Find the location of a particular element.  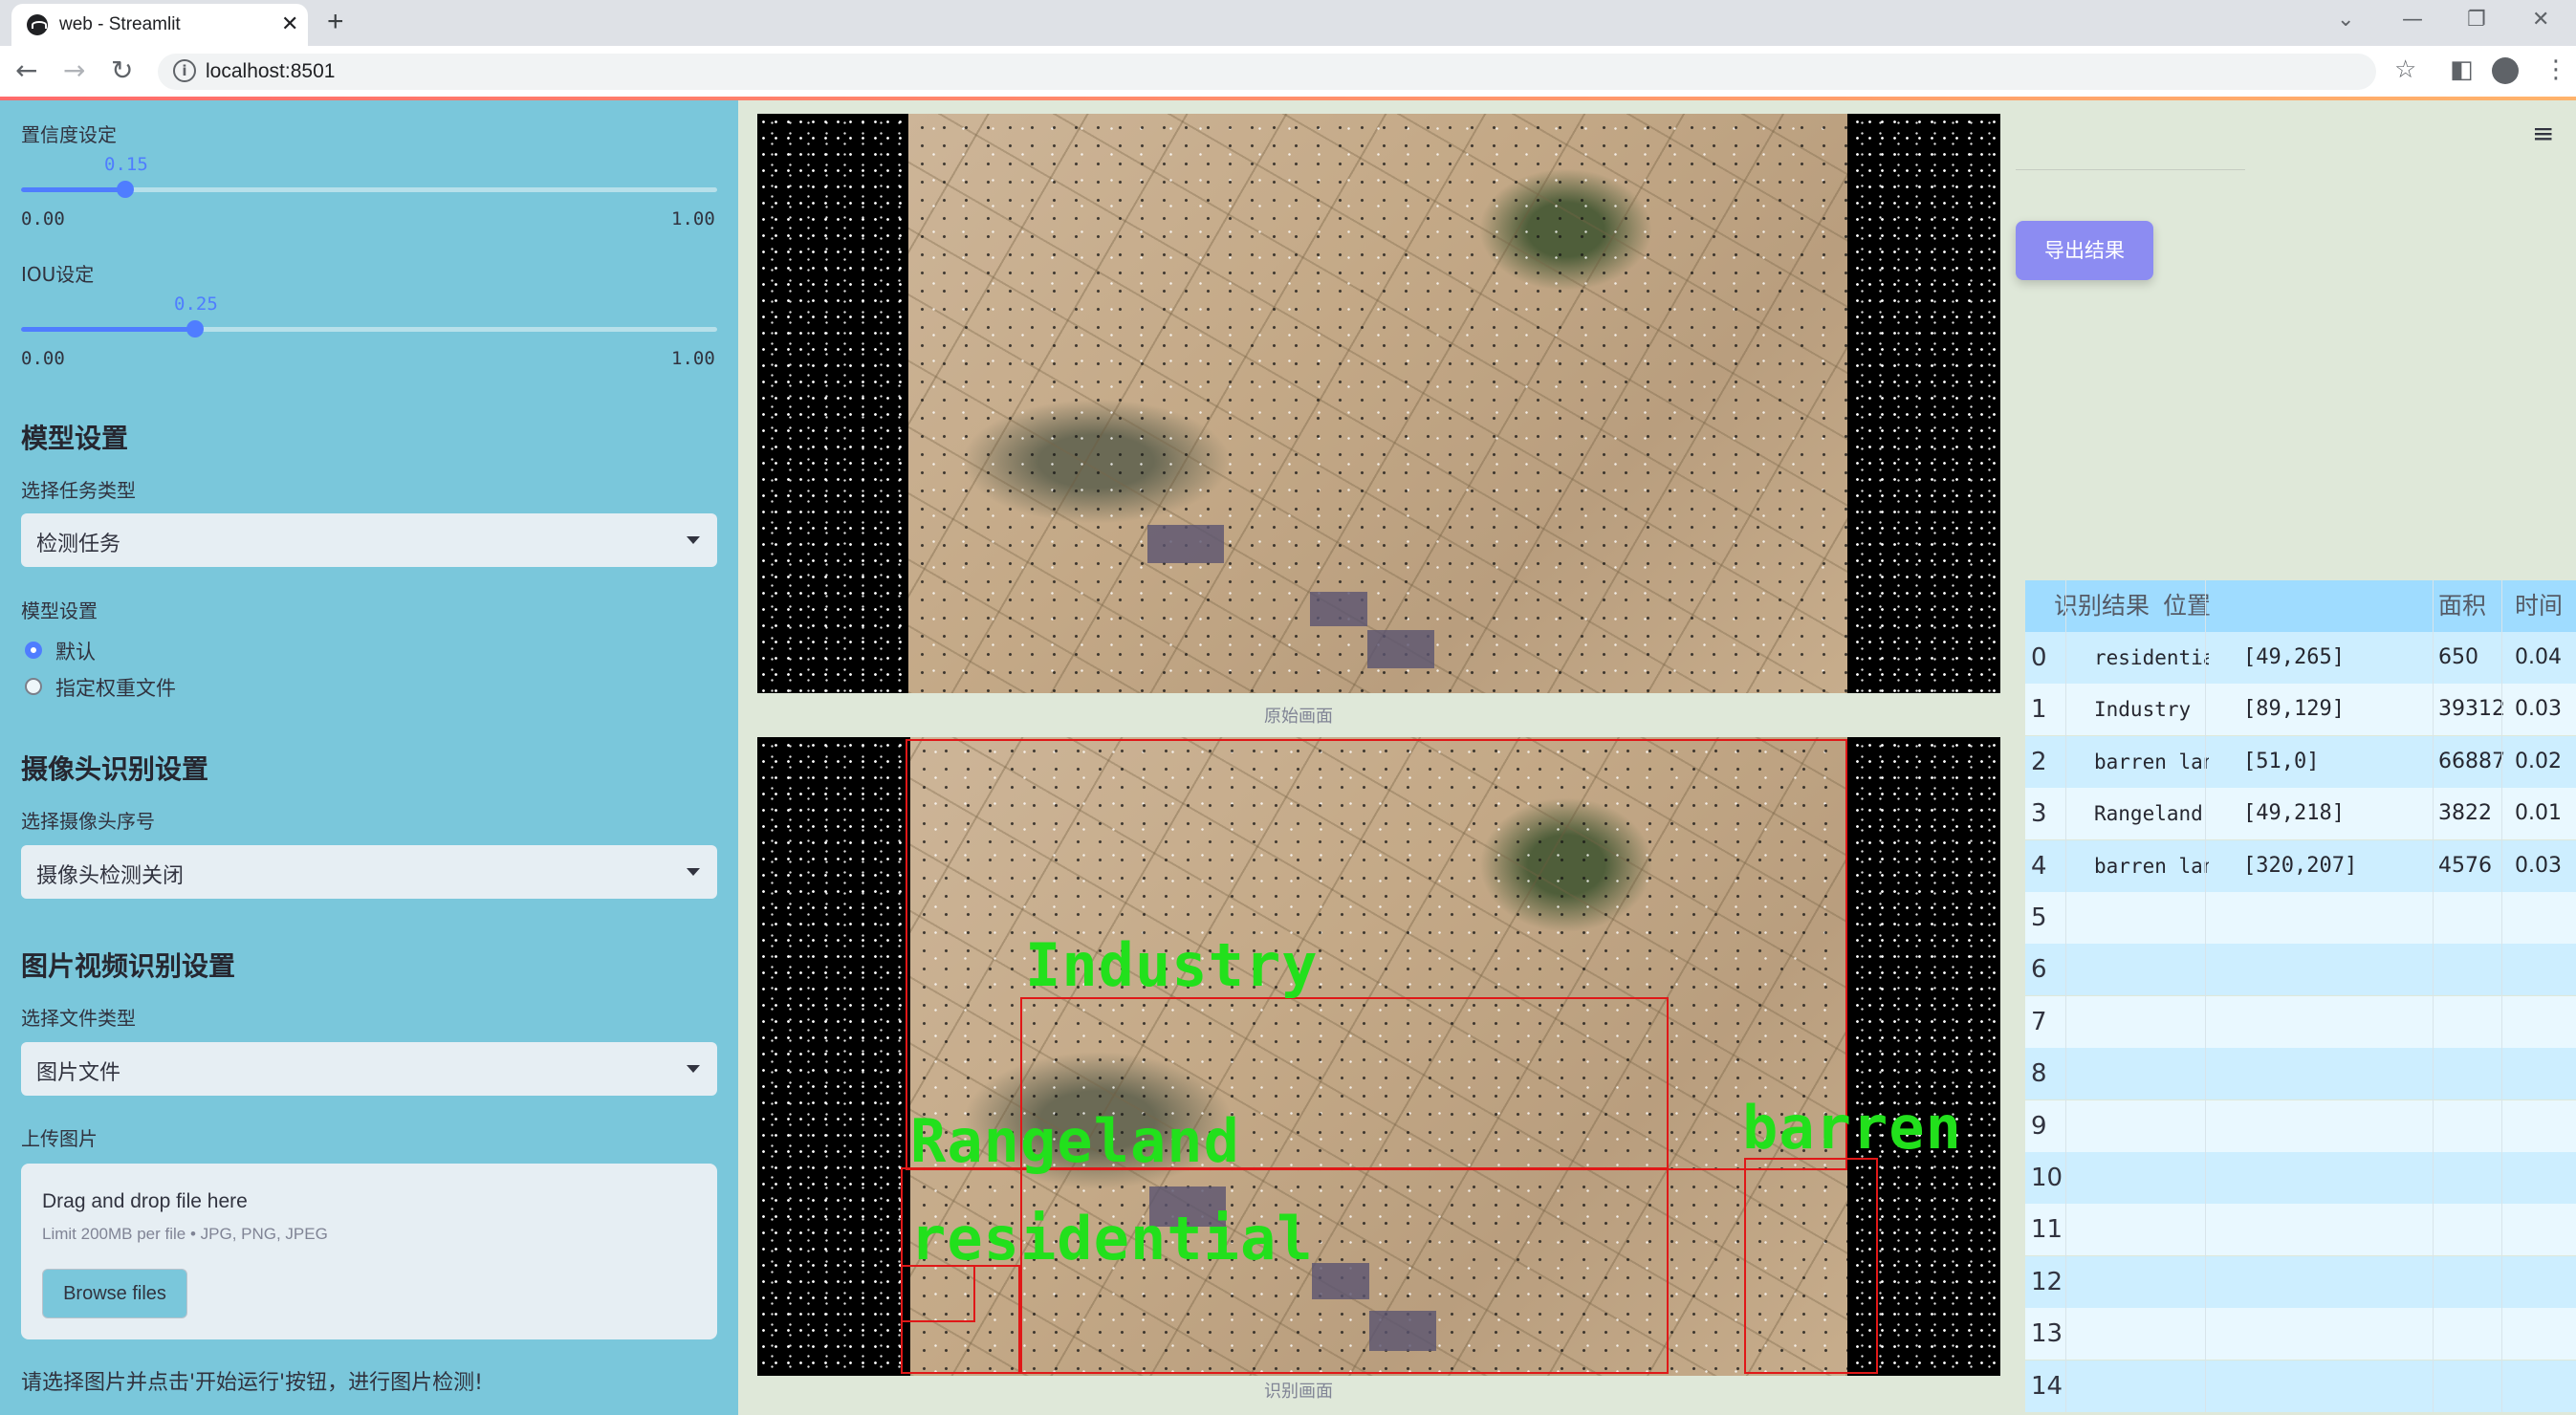

table-row: 2barren land[51,0]668870.02 is located at coordinates (2300, 762).